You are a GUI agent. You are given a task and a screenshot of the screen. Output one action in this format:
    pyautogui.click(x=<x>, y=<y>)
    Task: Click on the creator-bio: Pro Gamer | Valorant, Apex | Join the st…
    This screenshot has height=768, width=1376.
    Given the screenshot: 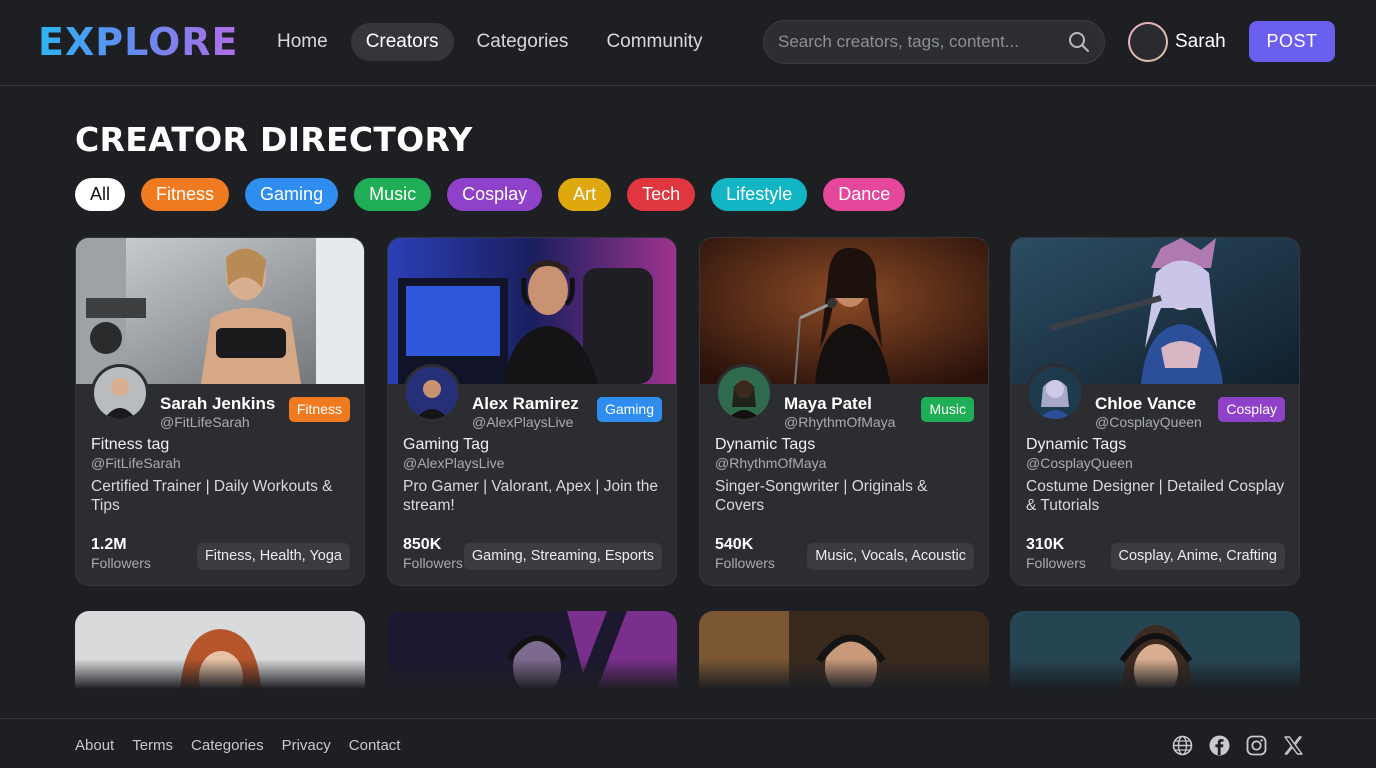 What is the action you would take?
    pyautogui.click(x=531, y=496)
    